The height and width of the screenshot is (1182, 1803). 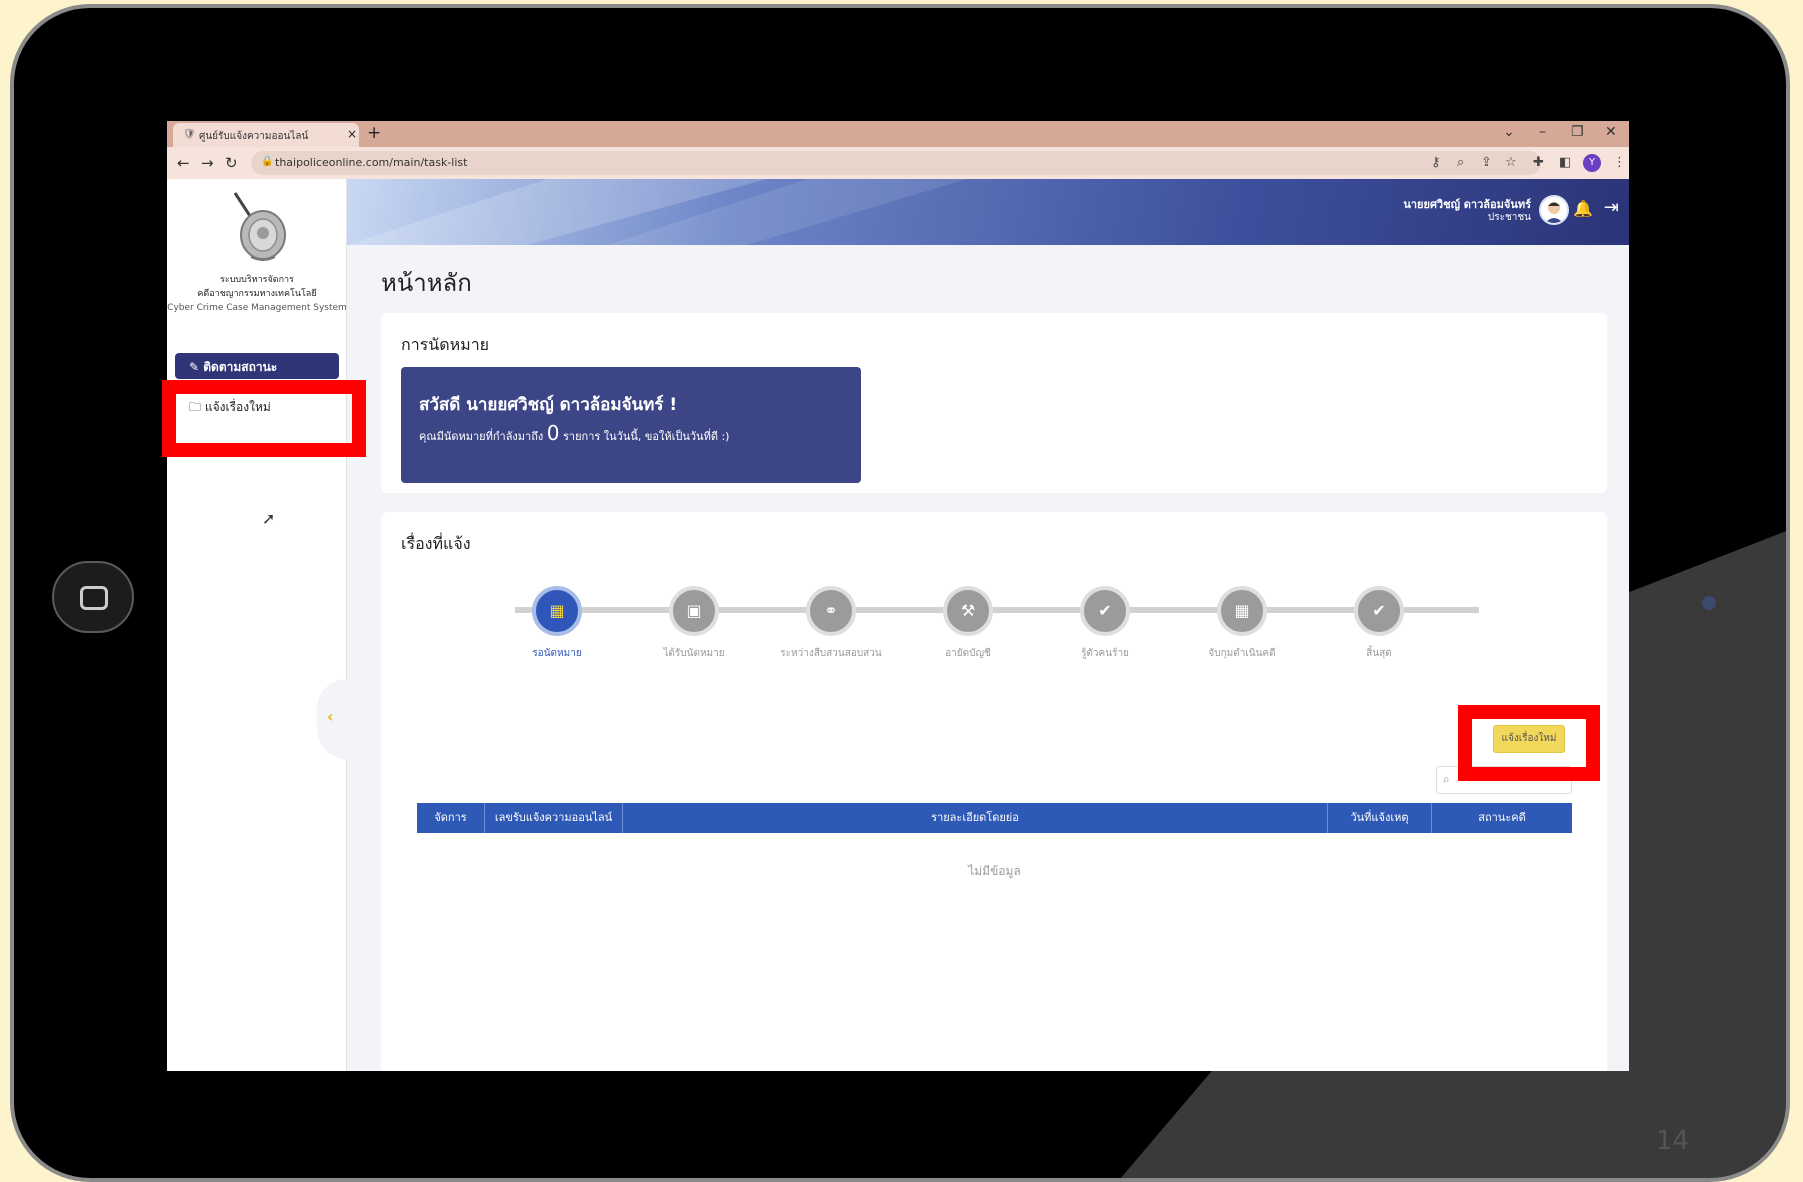 I want to click on step-label: รอนัดหมาย, so click(x=557, y=653).